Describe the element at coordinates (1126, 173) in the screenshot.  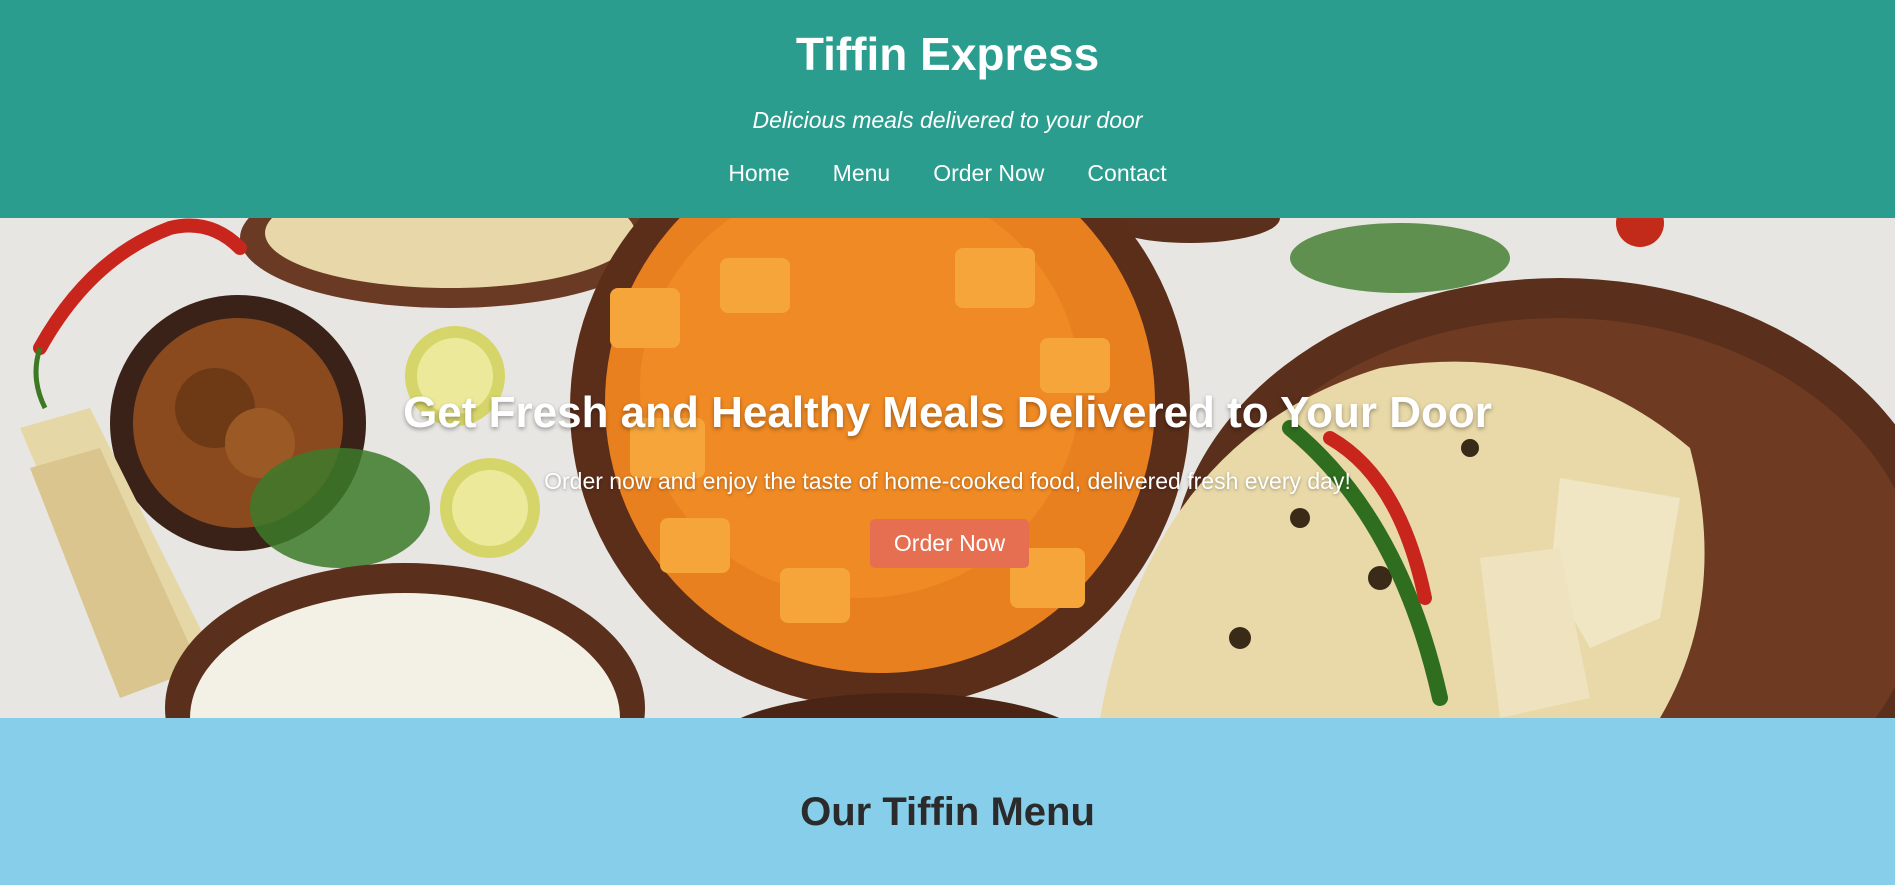
I see `nav-link-contact: Contact` at that location.